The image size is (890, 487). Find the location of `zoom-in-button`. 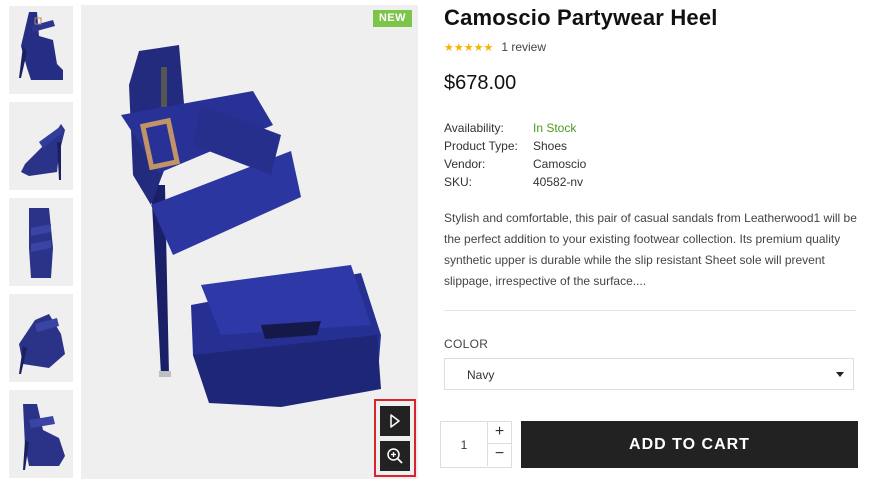

zoom-in-button is located at coordinates (395, 456).